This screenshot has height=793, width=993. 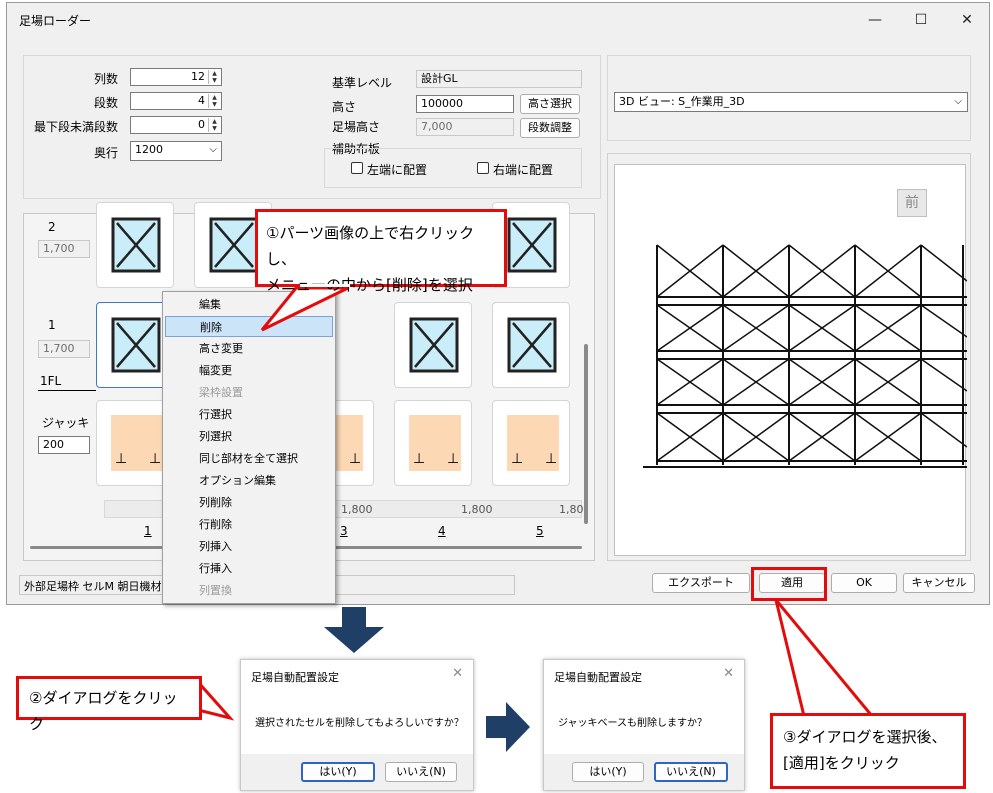 What do you see at coordinates (249, 502) in the screenshot?
I see `menu-item-delete-column: 列削除` at bounding box center [249, 502].